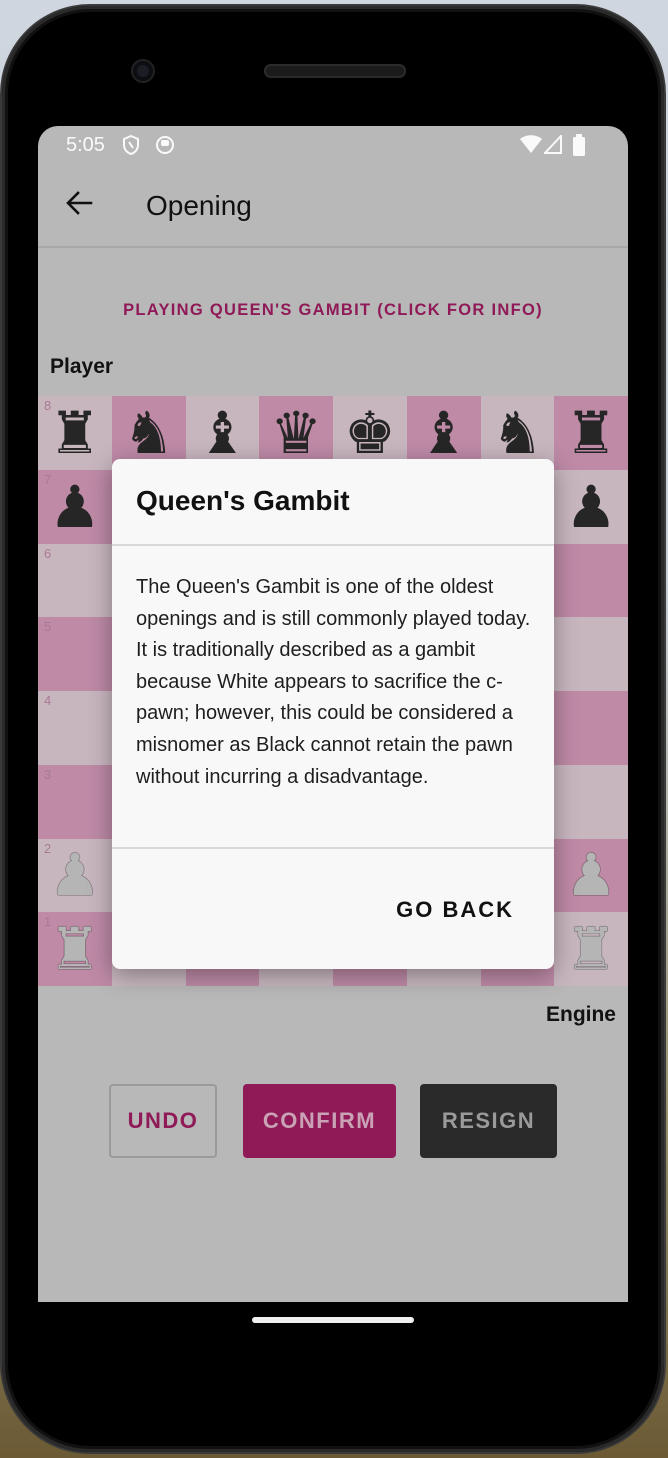 The width and height of the screenshot is (668, 1458). I want to click on board-square: 8 ♜, so click(75, 433).